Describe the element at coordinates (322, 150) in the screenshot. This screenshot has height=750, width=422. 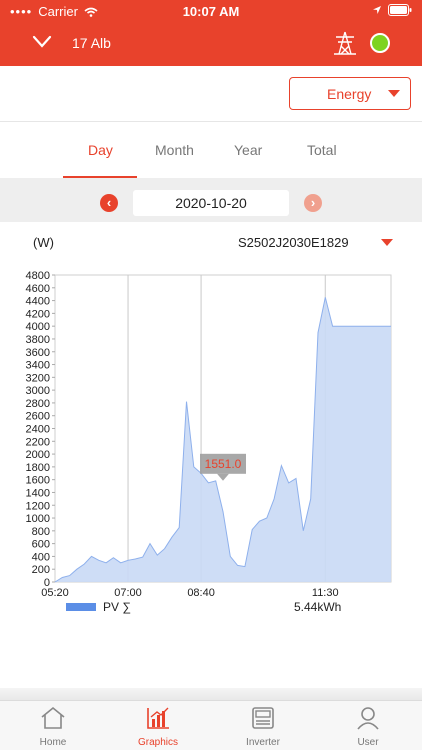
I see `tab-total: Total` at that location.